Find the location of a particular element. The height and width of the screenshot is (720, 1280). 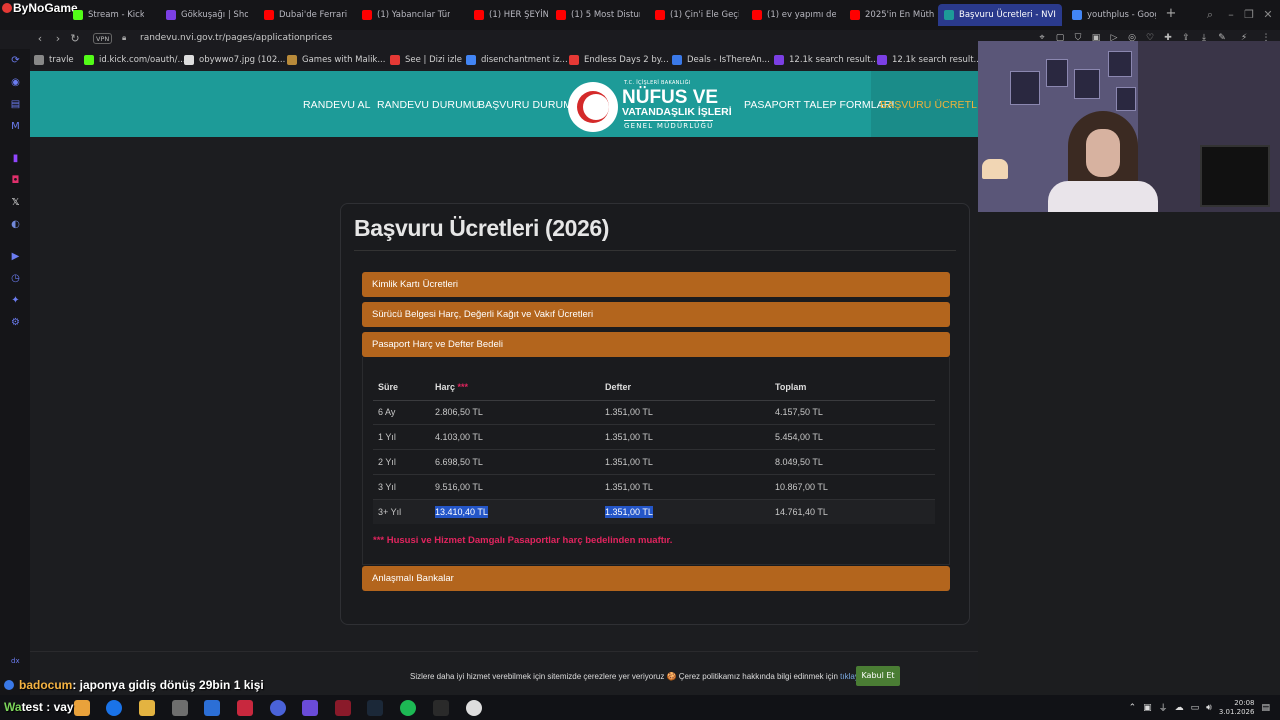

browser-tab: (1) ev yapımı derin is located at coordinates (791, 15).